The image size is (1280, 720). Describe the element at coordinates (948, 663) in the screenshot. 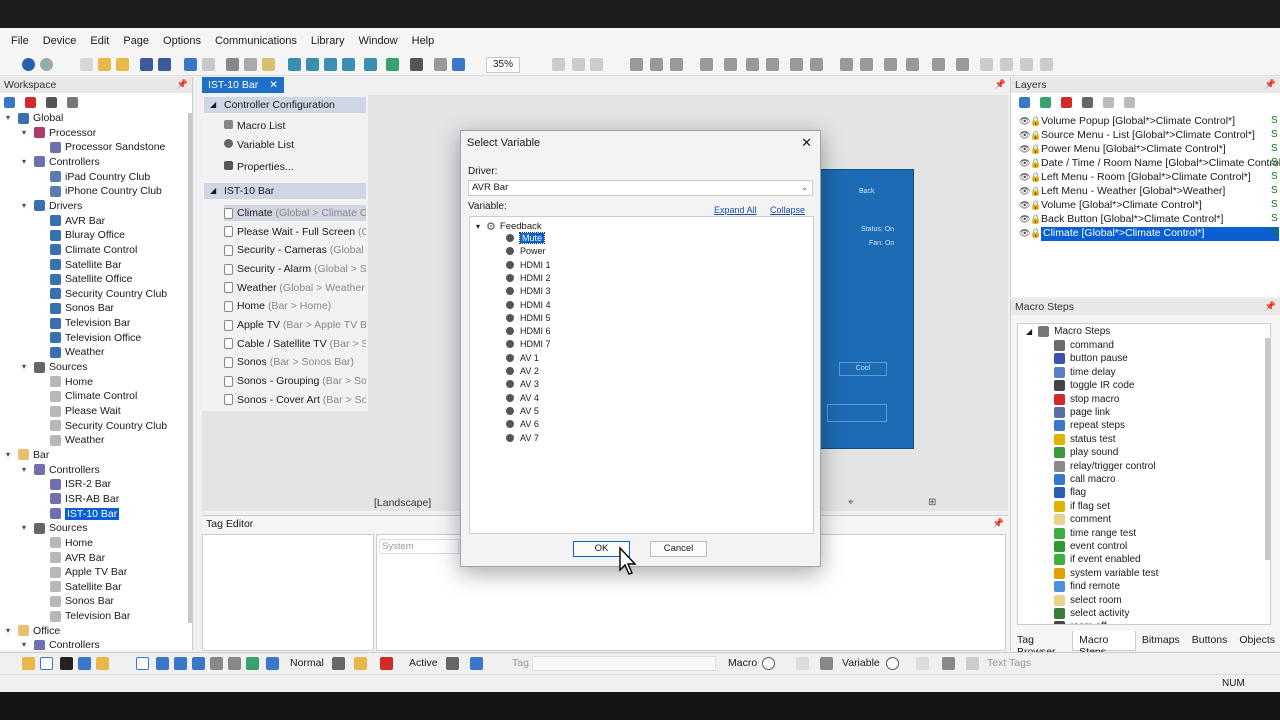

I see `variable-edit-icon` at that location.